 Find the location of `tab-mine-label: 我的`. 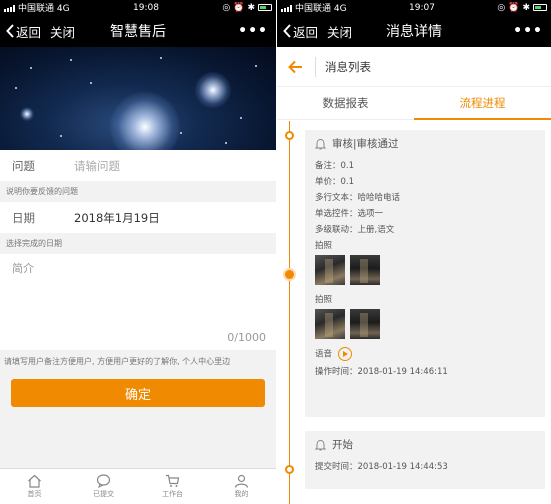

tab-mine-label: 我的 is located at coordinates (241, 494).